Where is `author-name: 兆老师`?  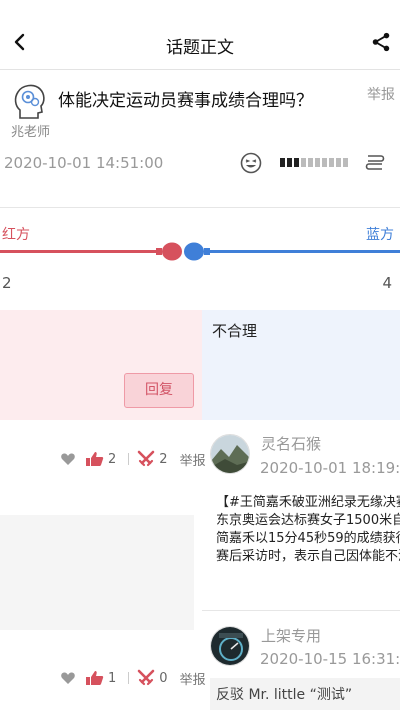
author-name: 兆老师 is located at coordinates (31, 132).